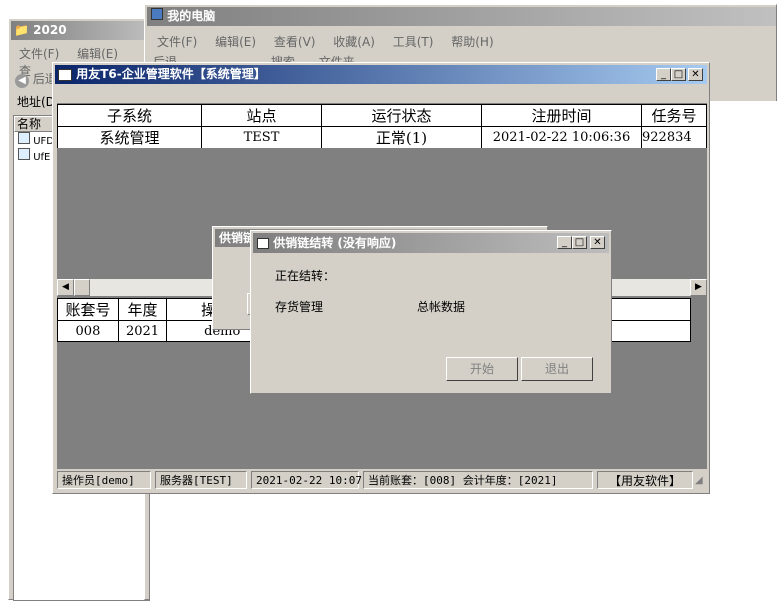  Describe the element at coordinates (561, 137) in the screenshot. I see `cell-register-time: 2021-02-22 10:06:36` at that location.